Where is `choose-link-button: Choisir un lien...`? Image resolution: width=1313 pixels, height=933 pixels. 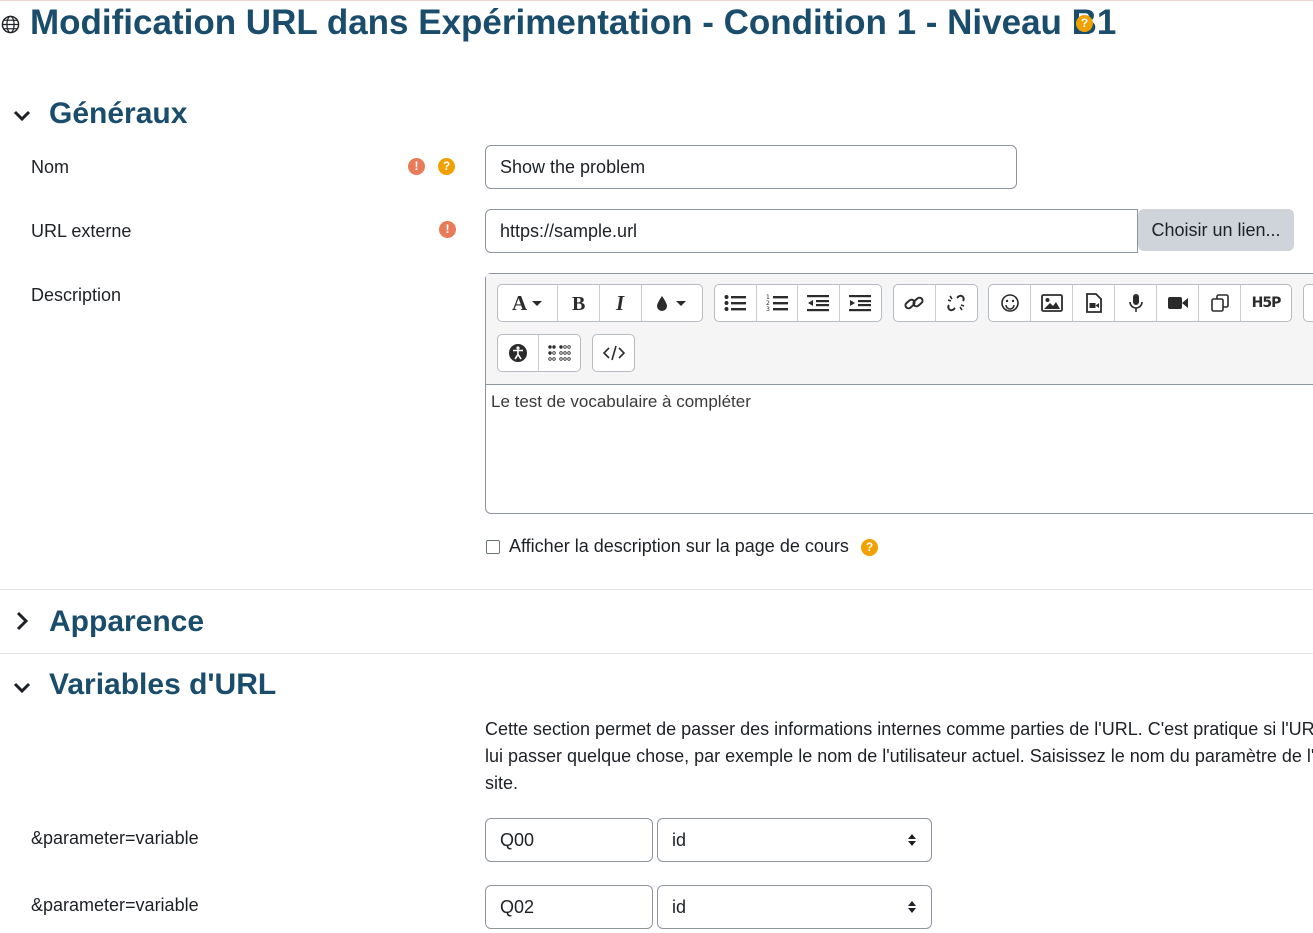 choose-link-button: Choisir un lien... is located at coordinates (1216, 230).